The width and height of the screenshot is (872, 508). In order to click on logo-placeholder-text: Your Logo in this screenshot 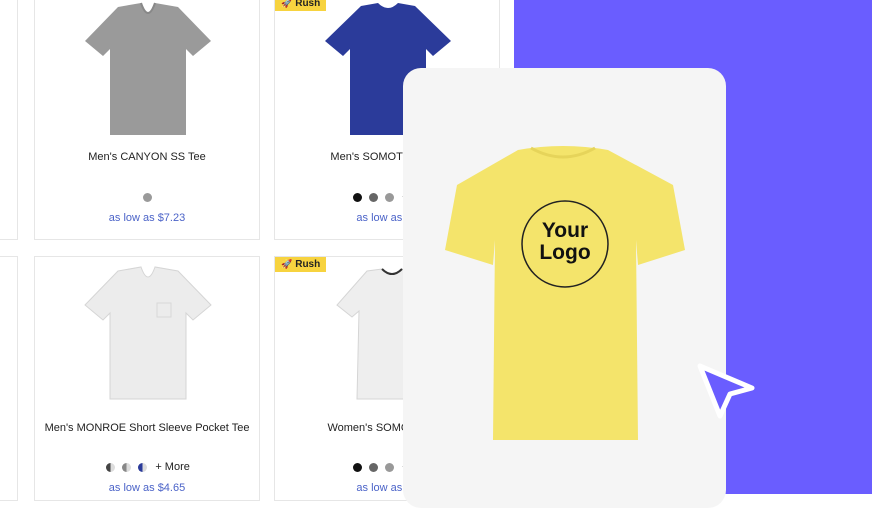, I will do `click(565, 241)`.